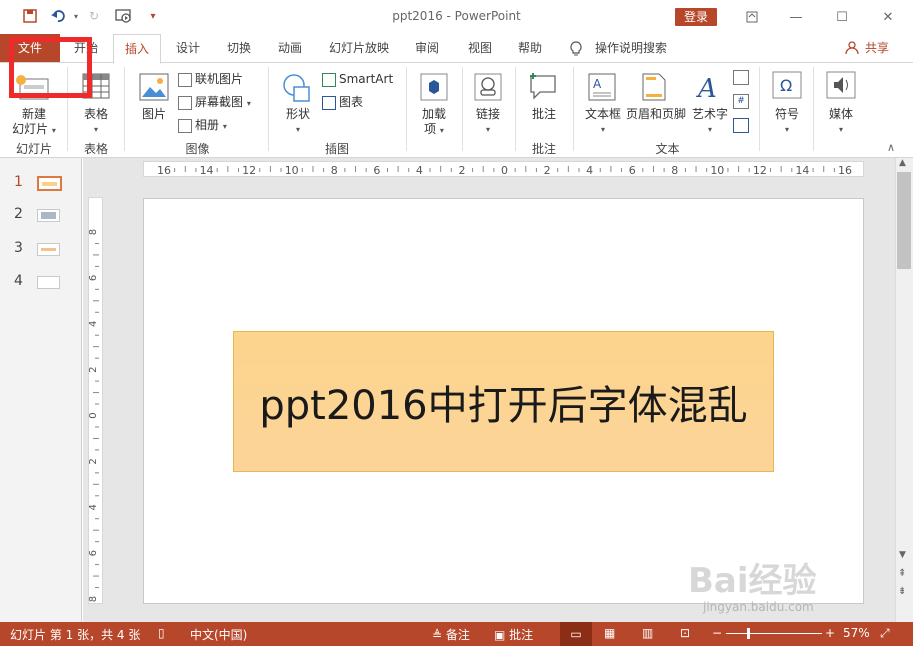 This screenshot has width=913, height=646. Describe the element at coordinates (32, 88) in the screenshot. I see `new-slide-icon` at that location.